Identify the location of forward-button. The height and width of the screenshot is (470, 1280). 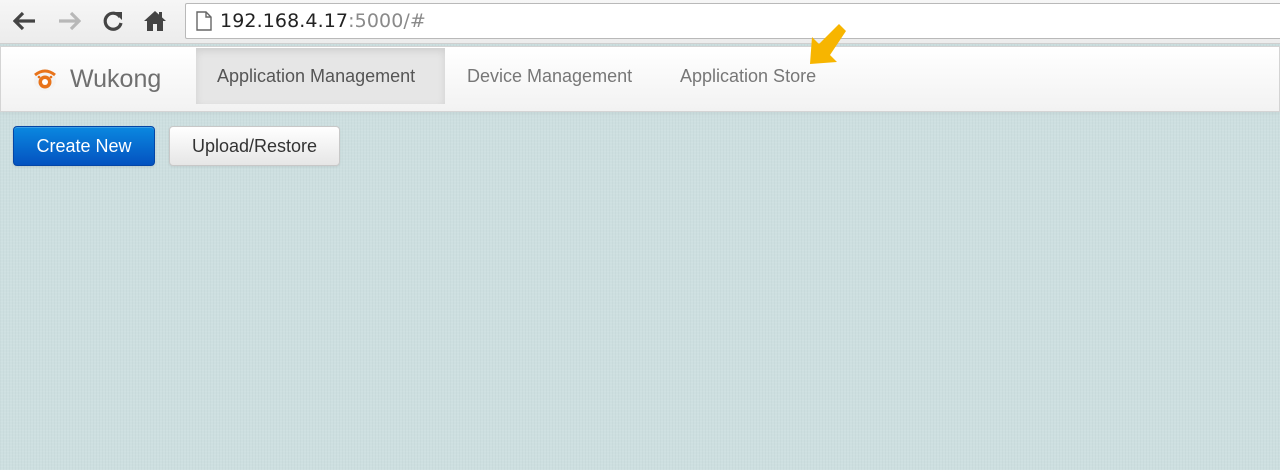
(69, 21).